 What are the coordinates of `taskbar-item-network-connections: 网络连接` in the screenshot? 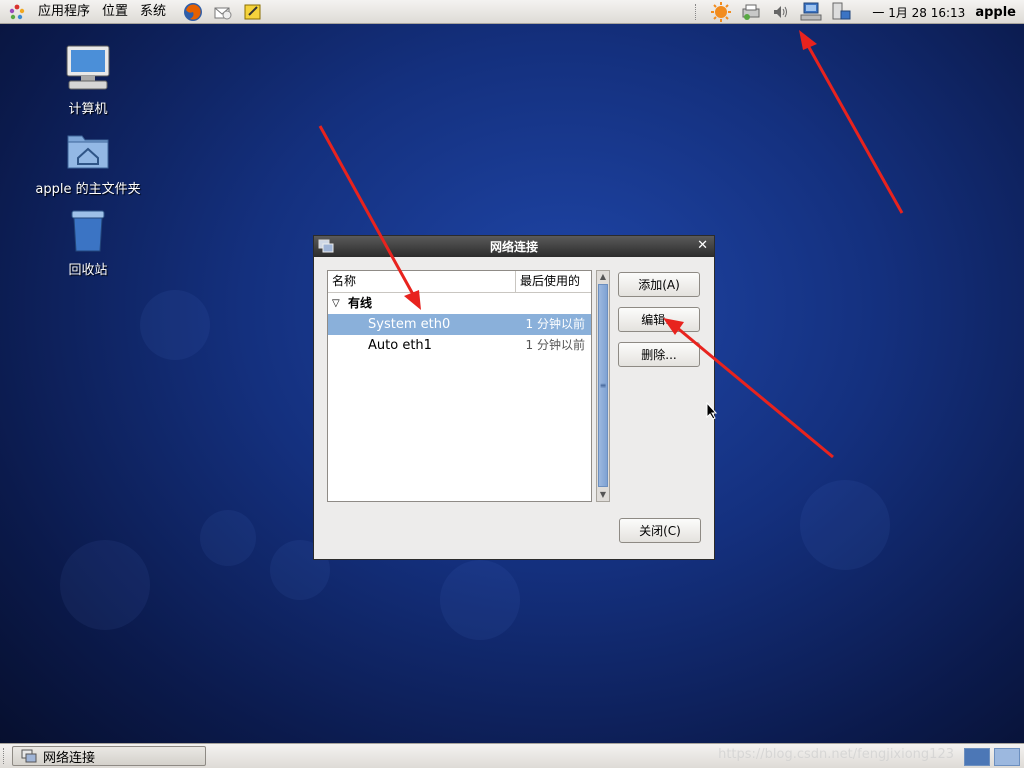 It's located at (109, 756).